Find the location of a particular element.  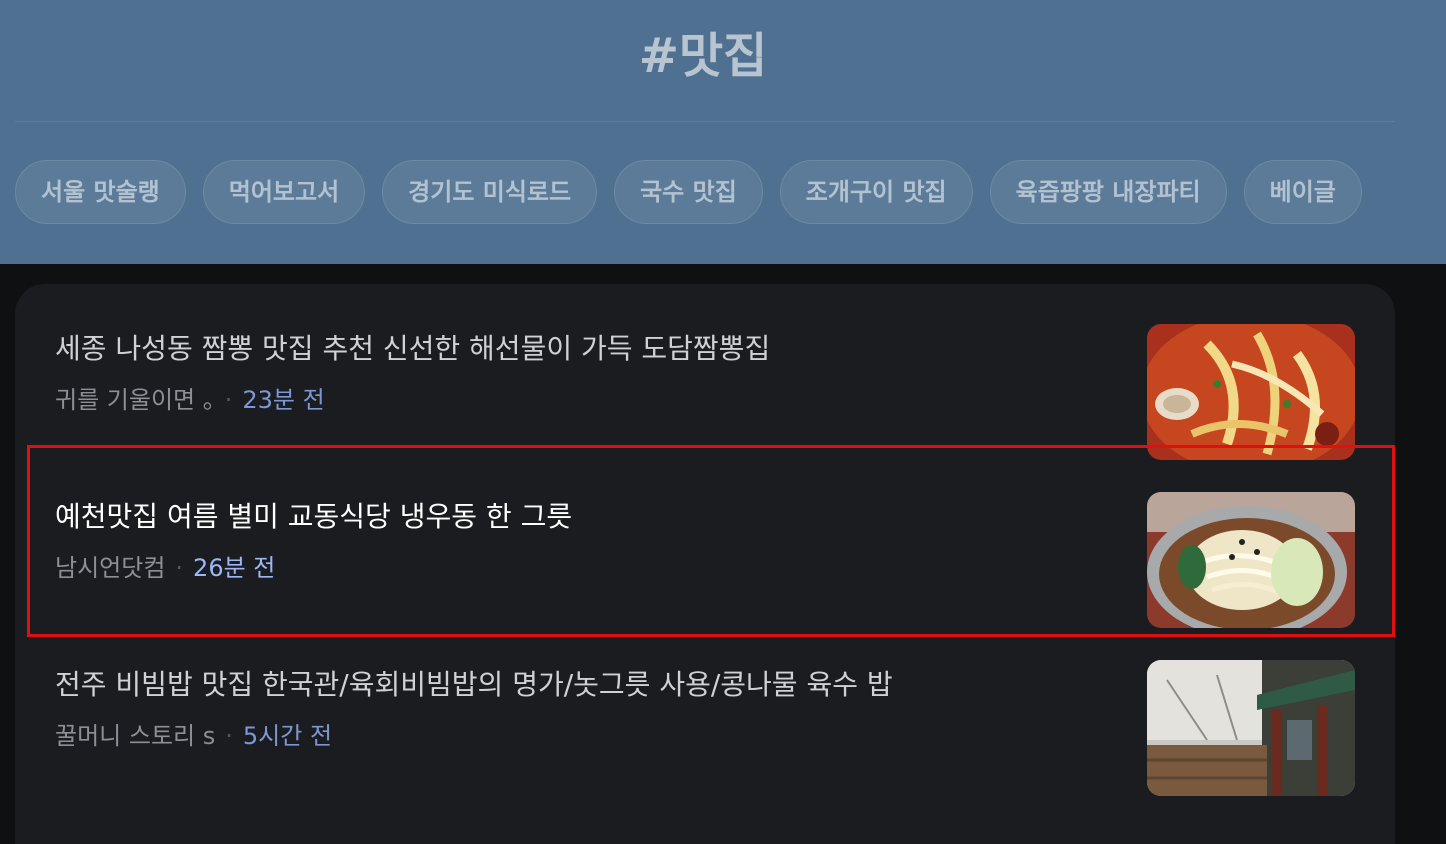

article-source: 귀를 기울이면 。 is located at coordinates (135, 400).